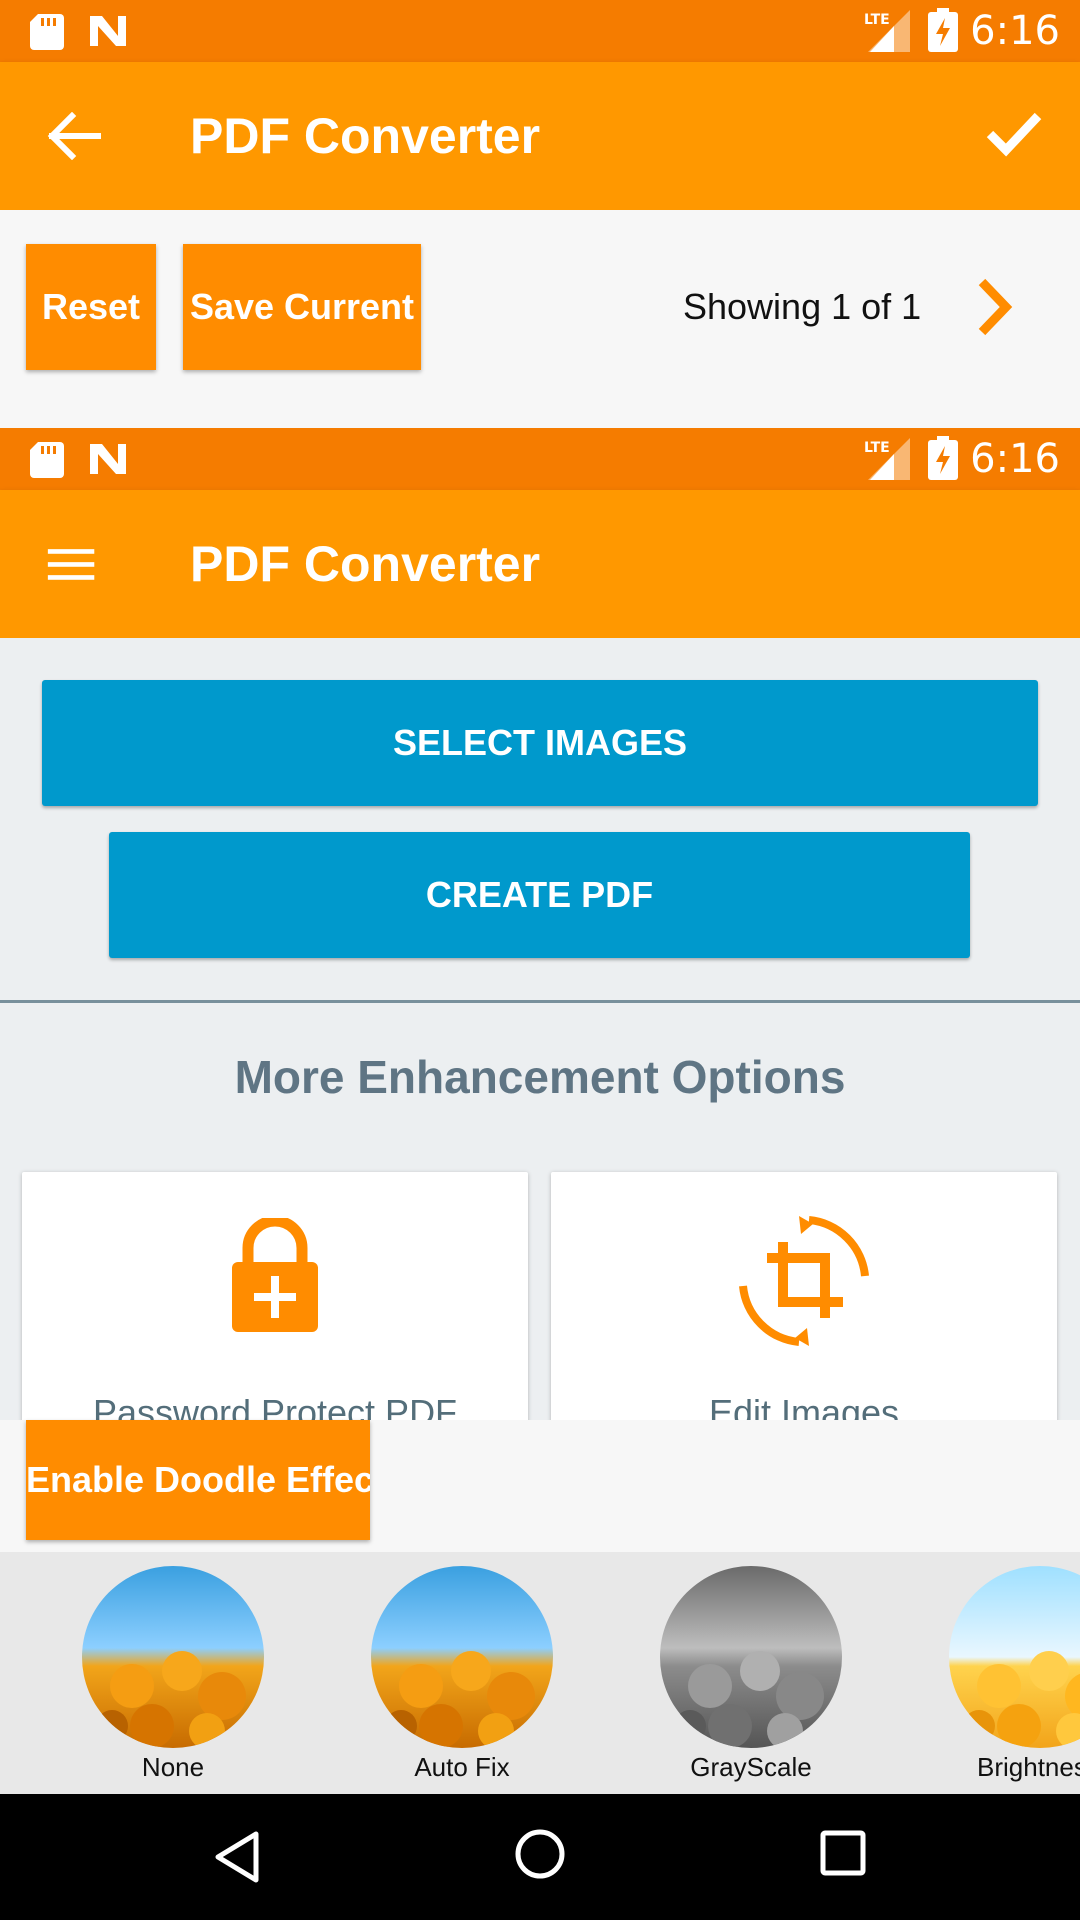  I want to click on page-indicator: Showing 1 of 1, so click(802, 306).